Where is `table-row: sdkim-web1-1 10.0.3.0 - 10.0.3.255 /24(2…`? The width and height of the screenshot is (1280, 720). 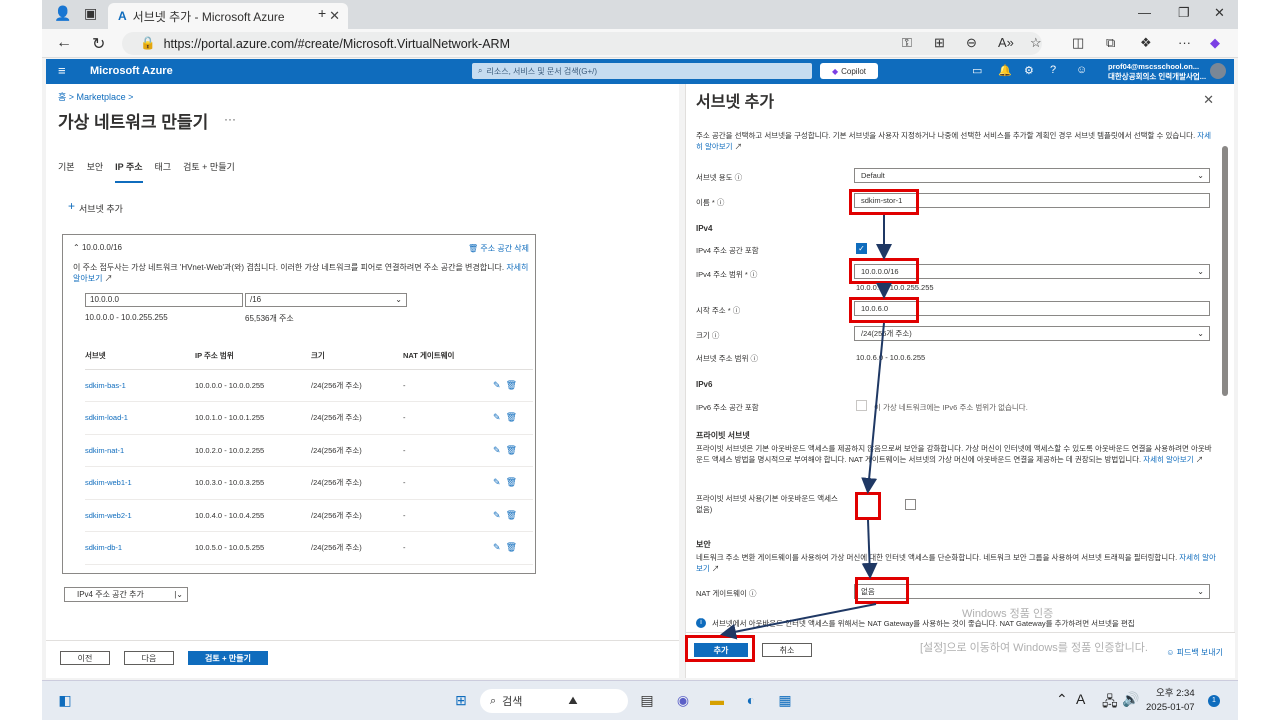
table-row: sdkim-web1-1 10.0.3.0 - 10.0.3.255 /24(2… is located at coordinates (309, 483).